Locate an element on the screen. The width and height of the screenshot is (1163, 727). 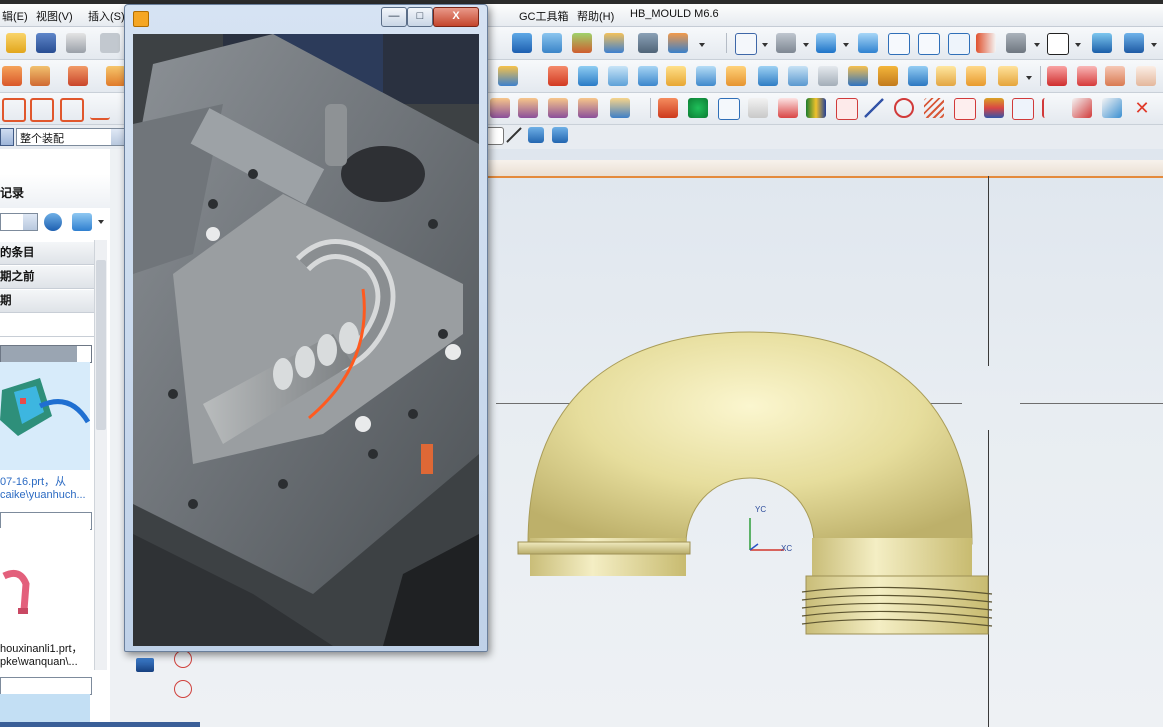
hatch-icon is located at coordinates (934, 108).